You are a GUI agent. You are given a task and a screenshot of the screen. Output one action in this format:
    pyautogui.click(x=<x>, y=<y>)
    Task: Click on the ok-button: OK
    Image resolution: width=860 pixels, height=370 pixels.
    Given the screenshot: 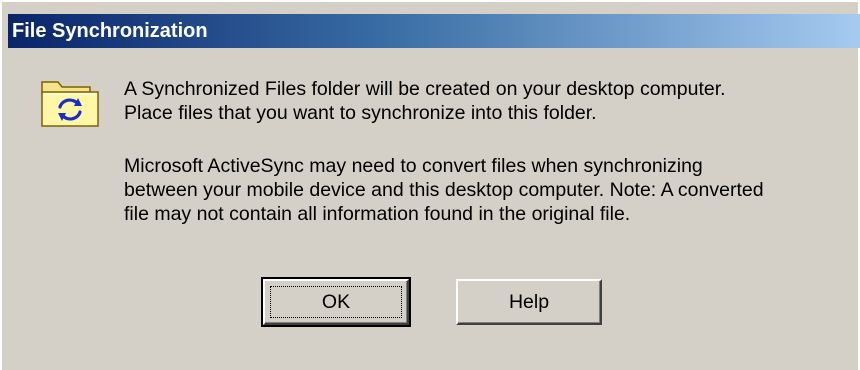 What is the action you would take?
    pyautogui.click(x=336, y=302)
    